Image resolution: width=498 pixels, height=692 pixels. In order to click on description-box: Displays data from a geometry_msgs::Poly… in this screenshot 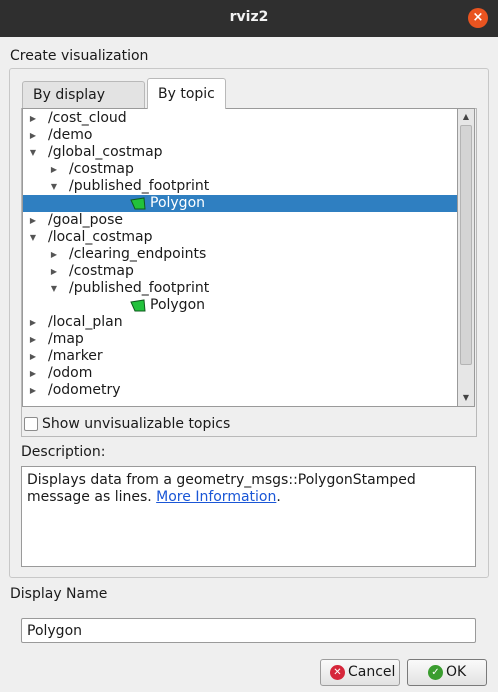, I will do `click(248, 516)`.